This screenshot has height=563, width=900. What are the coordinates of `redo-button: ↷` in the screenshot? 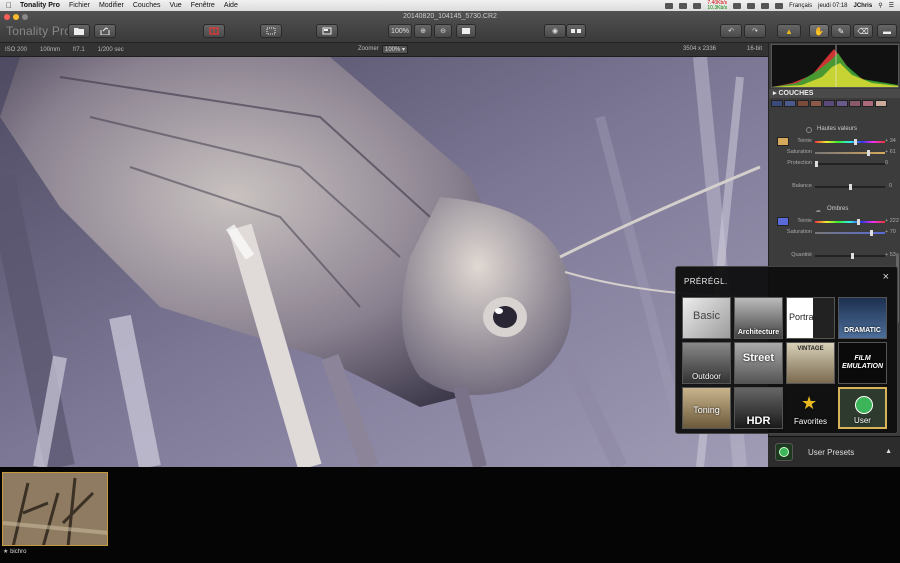 It's located at (755, 31).